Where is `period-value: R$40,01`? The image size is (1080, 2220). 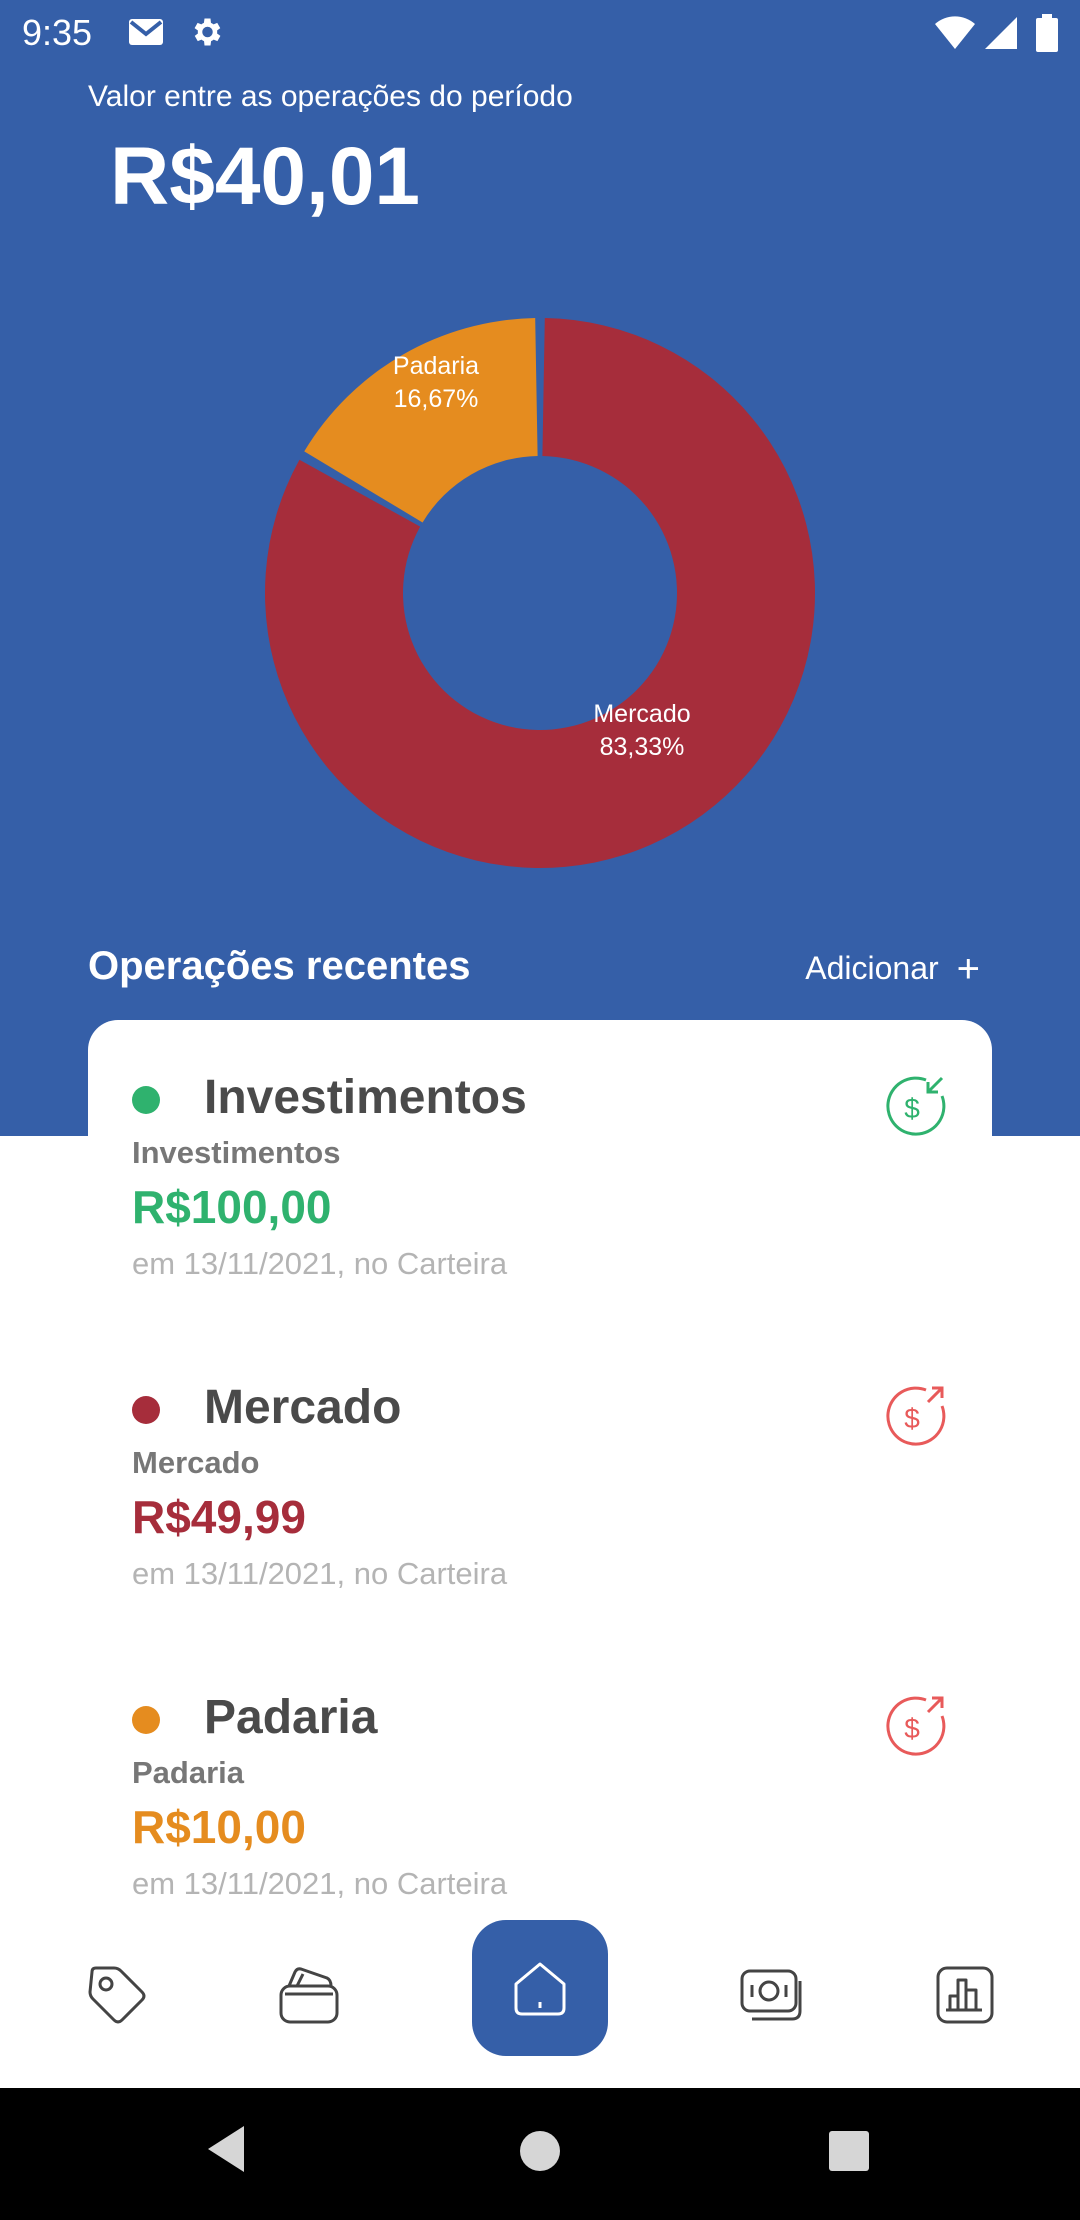 period-value: R$40,01 is located at coordinates (265, 176).